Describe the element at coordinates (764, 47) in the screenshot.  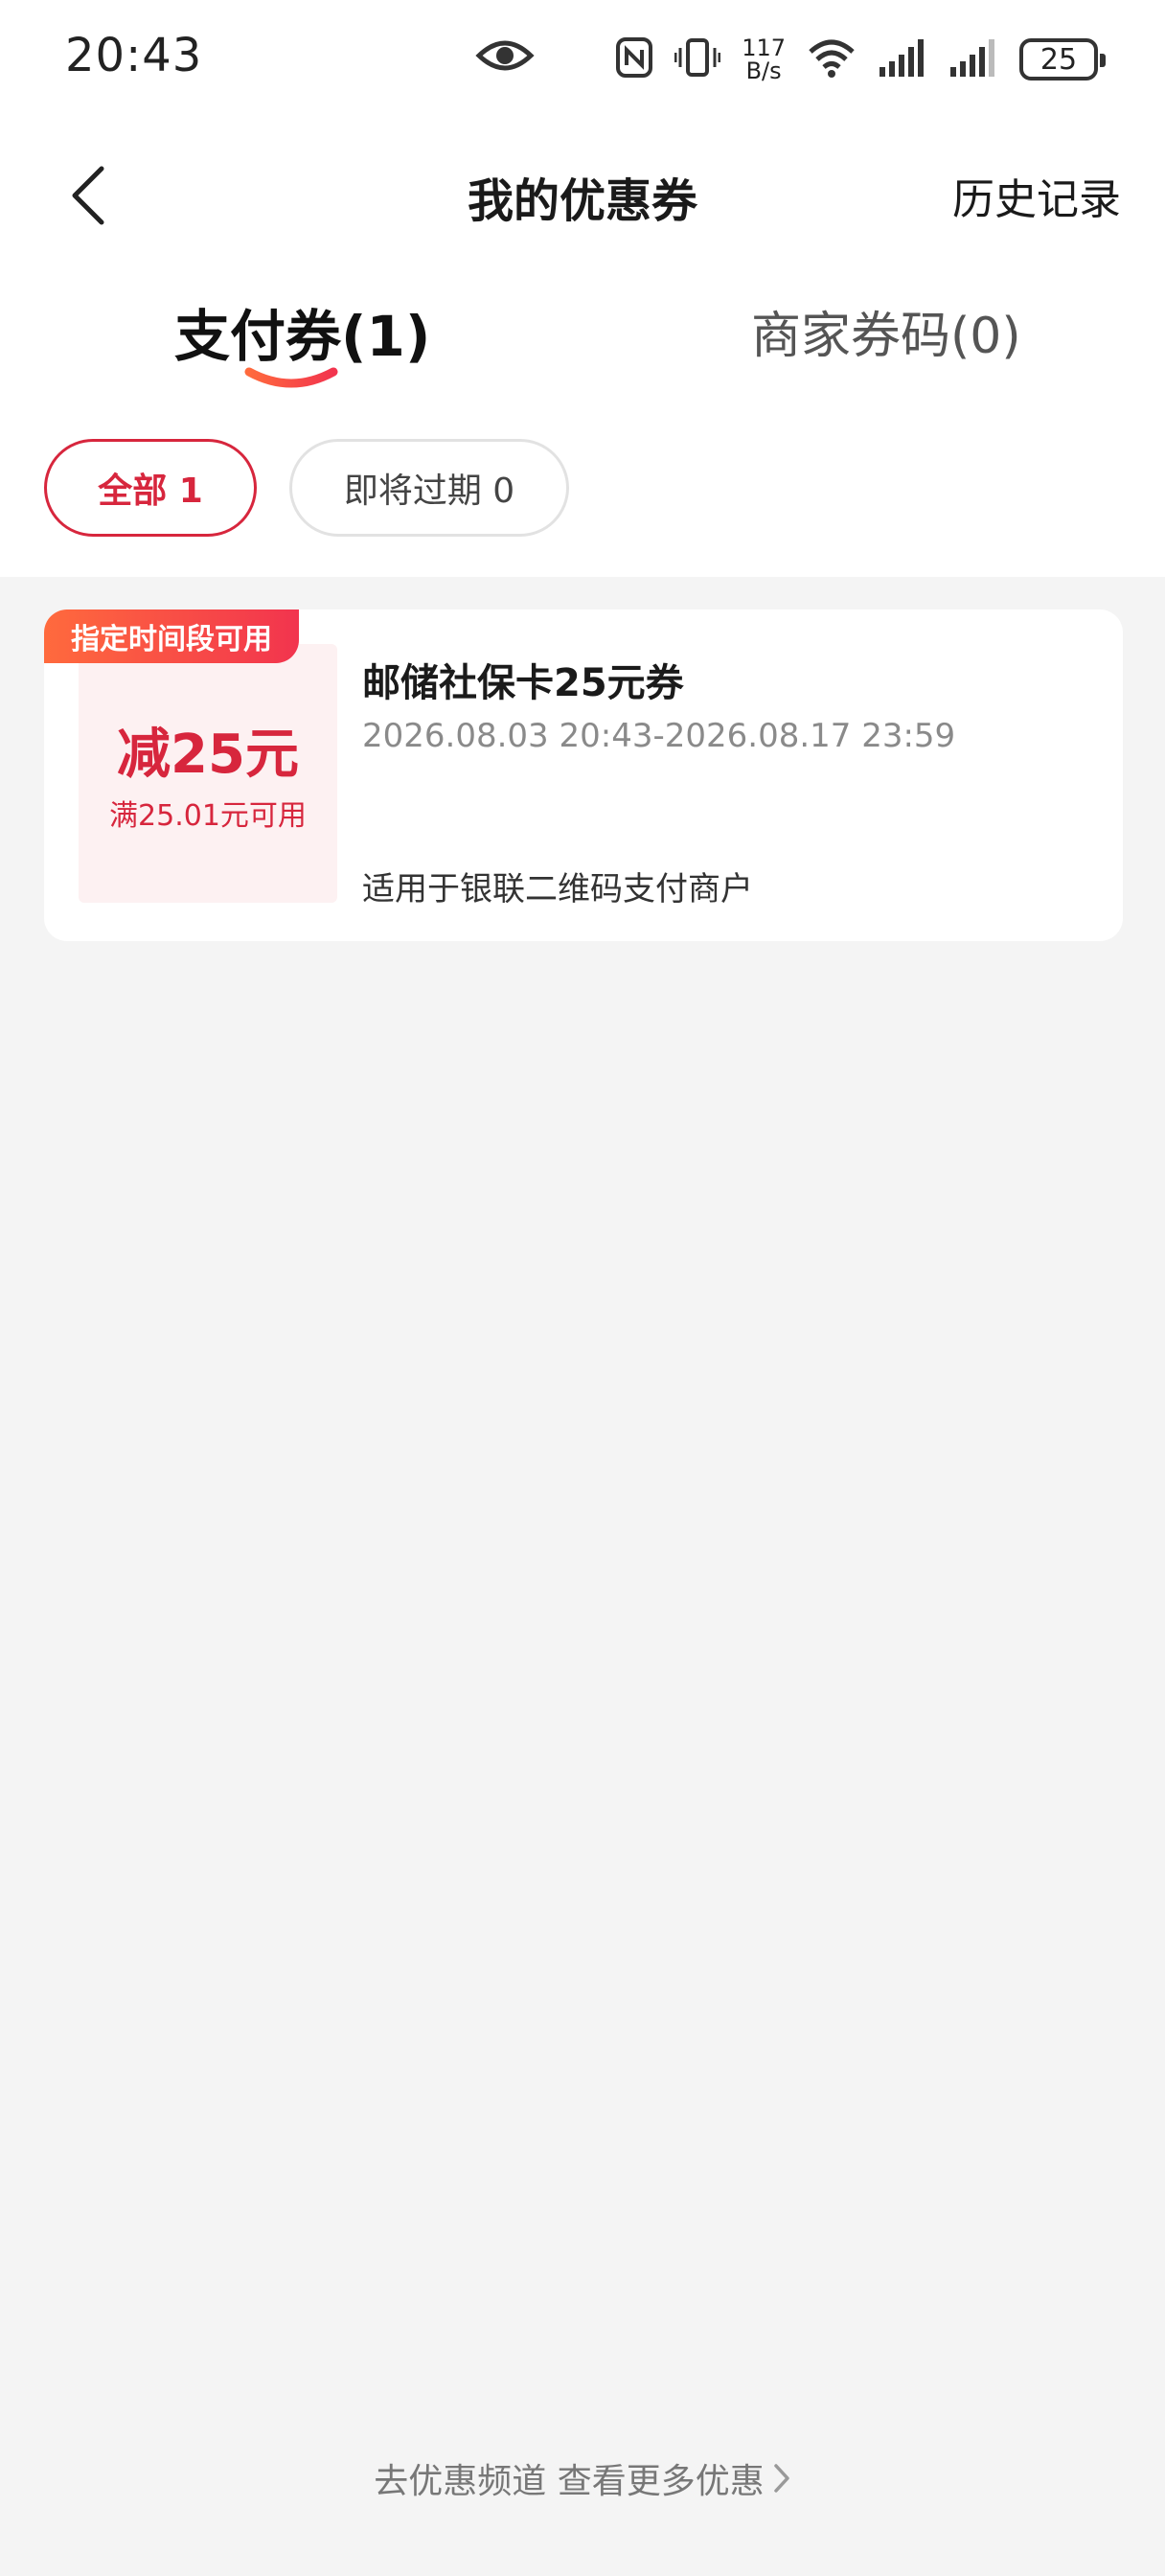
I see `speed-value: 117` at that location.